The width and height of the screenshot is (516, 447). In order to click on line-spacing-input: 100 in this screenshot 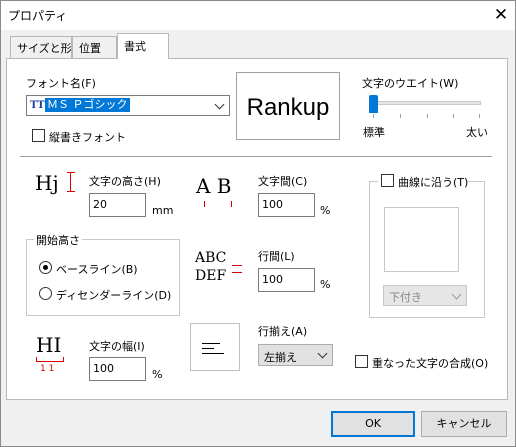, I will do `click(286, 280)`.